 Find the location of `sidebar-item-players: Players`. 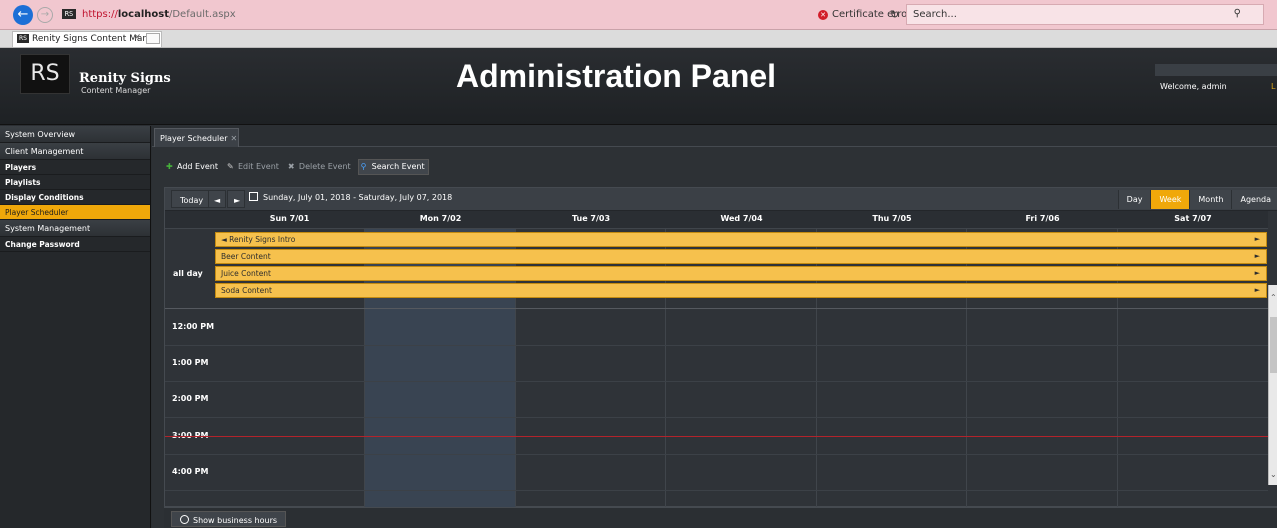

sidebar-item-players: Players is located at coordinates (75, 167).